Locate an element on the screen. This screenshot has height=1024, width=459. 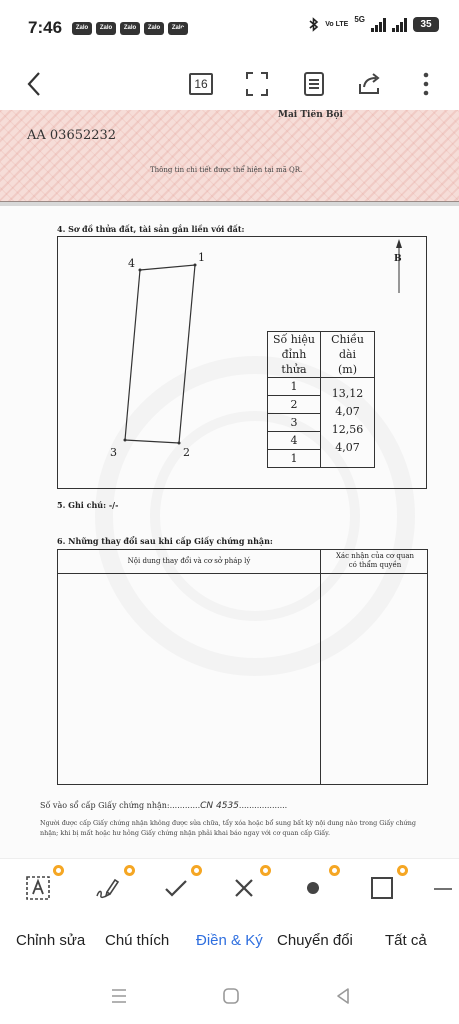
signature-pen-icon is located at coordinates (108, 888).